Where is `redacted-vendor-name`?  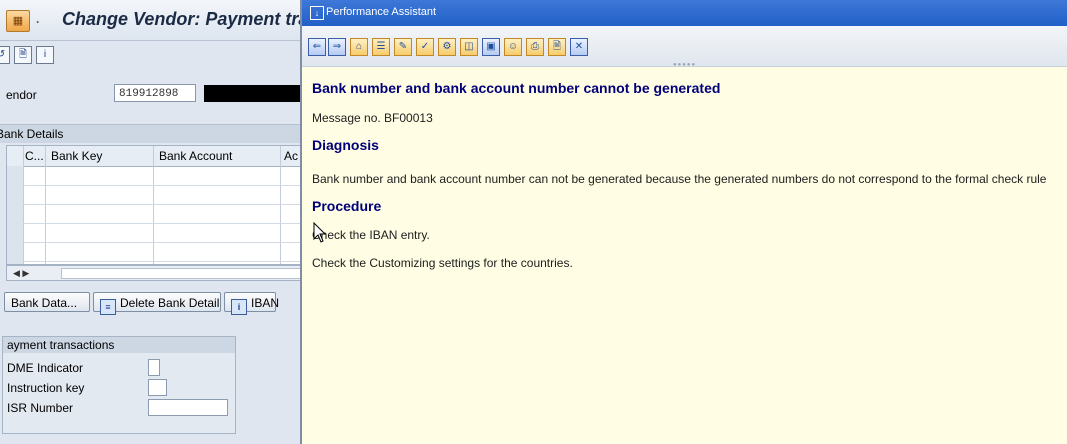 redacted-vendor-name is located at coordinates (252, 93).